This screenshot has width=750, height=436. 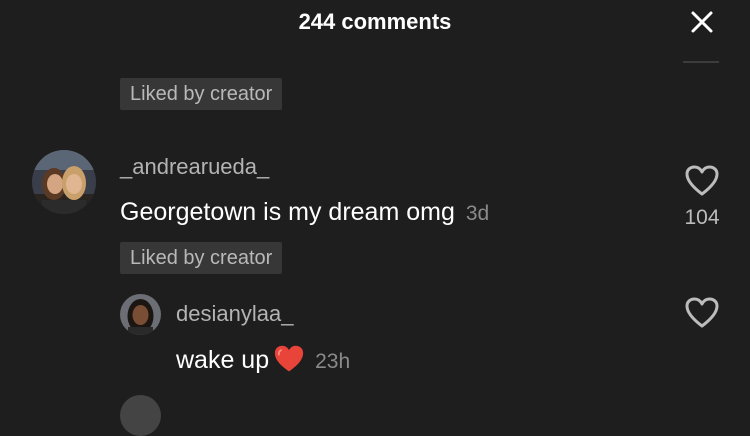 I want to click on avatar, so click(x=64, y=182).